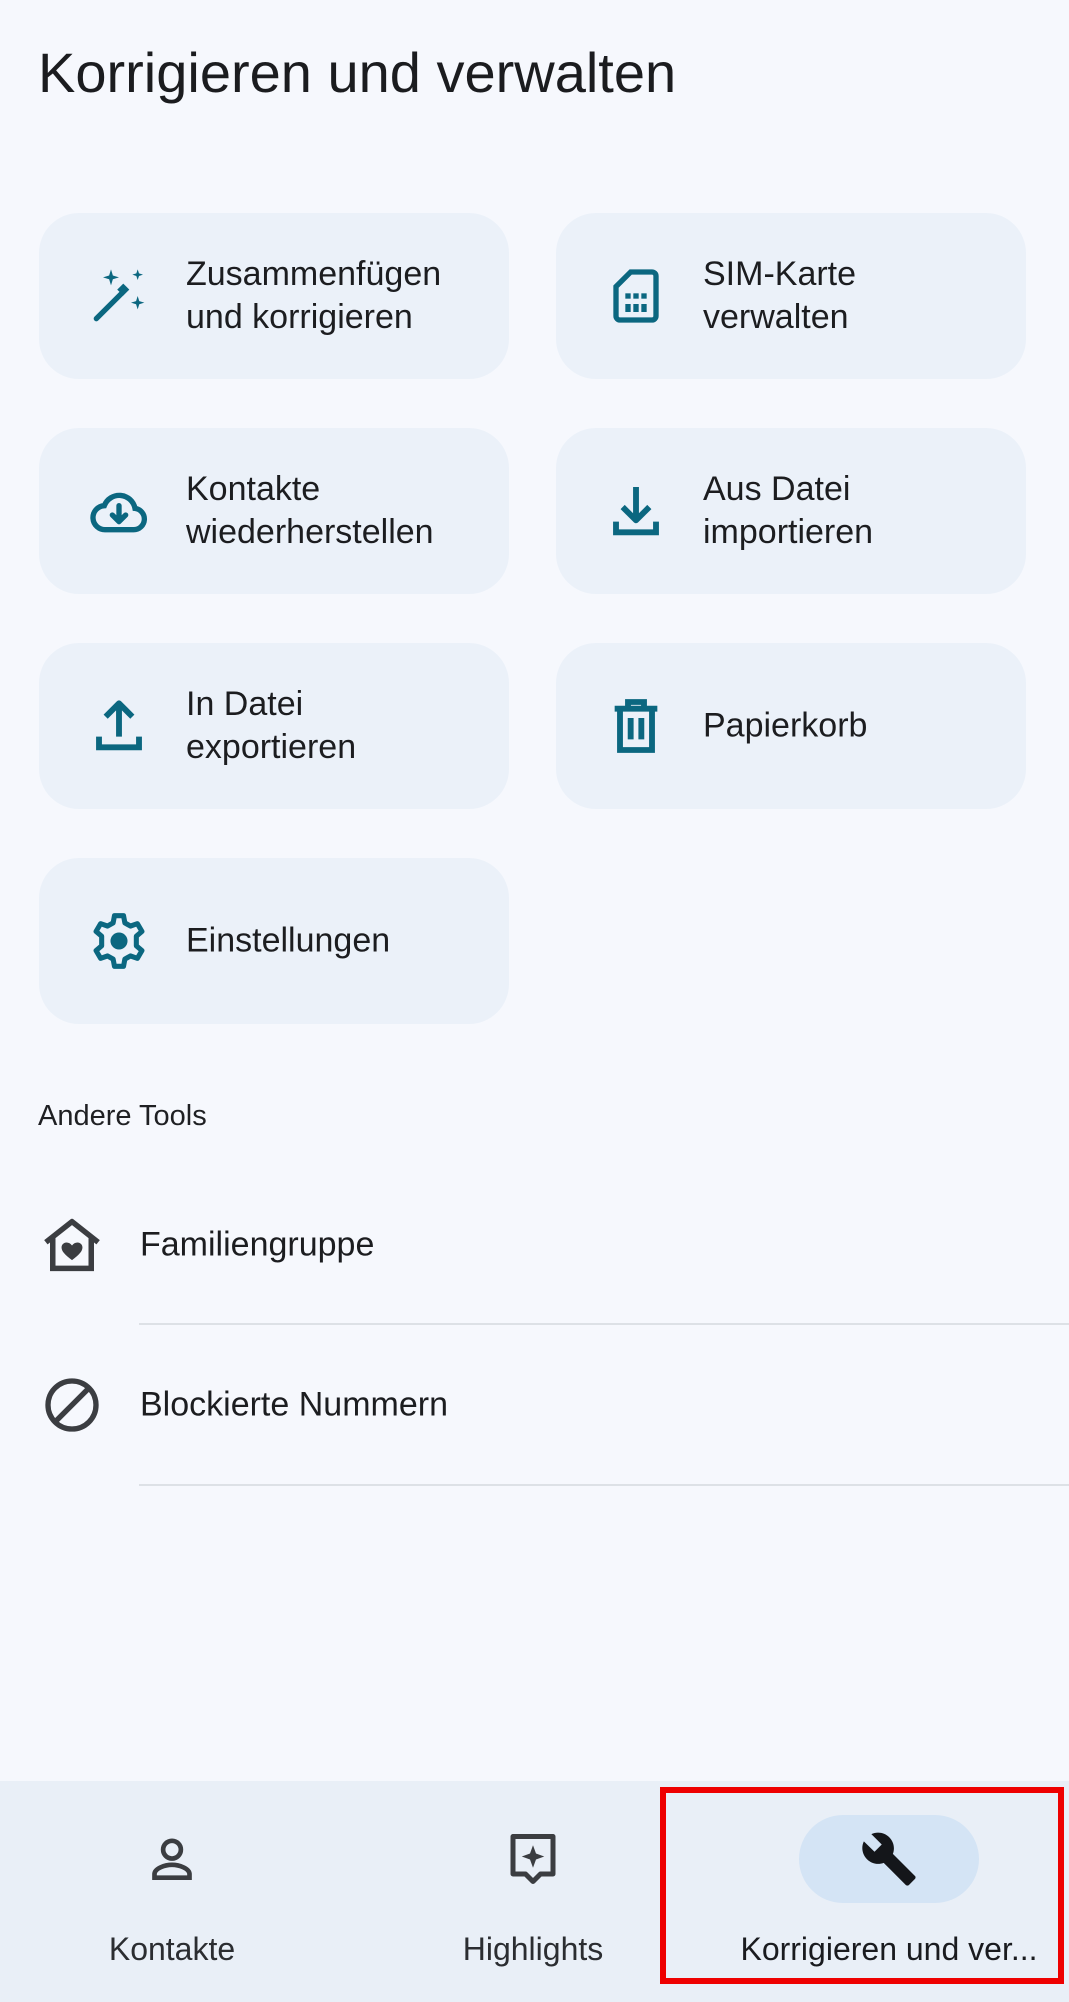  I want to click on tile-restore-contacts: Kontakte wiederherstellen, so click(274, 511).